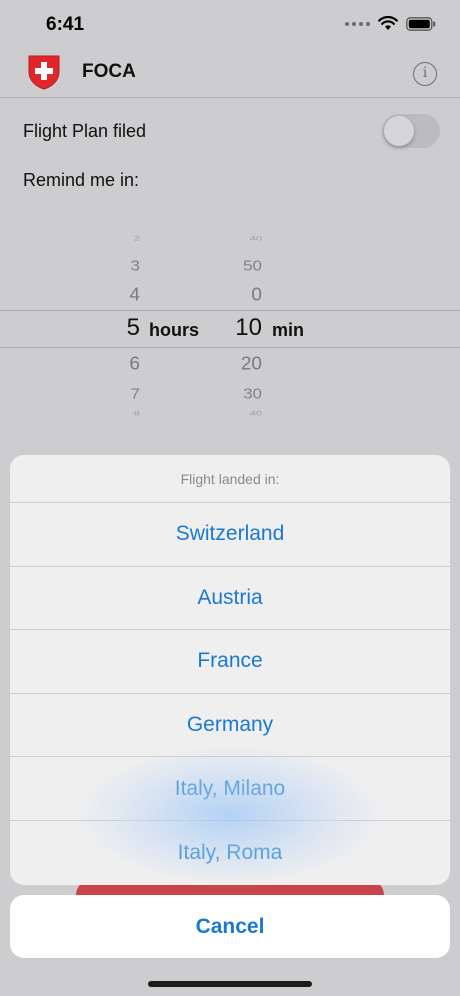 This screenshot has width=460, height=996. I want to click on swiss-shield-logo-icon, so click(44, 72).